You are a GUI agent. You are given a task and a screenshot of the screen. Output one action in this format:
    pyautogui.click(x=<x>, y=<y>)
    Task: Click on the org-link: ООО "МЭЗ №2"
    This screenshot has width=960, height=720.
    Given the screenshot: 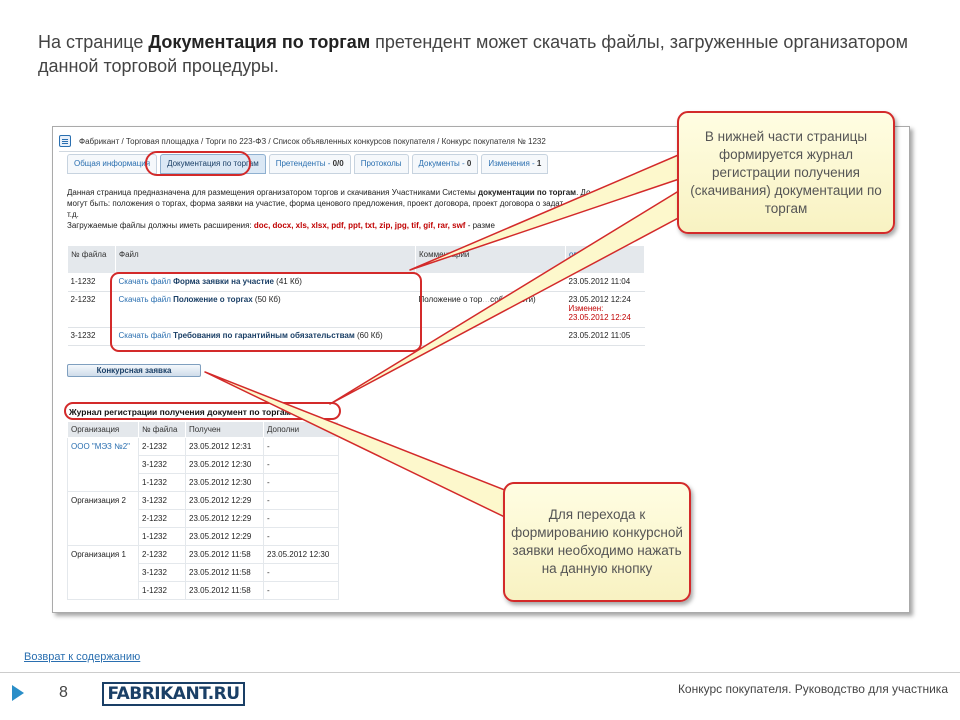 What is the action you would take?
    pyautogui.click(x=103, y=464)
    